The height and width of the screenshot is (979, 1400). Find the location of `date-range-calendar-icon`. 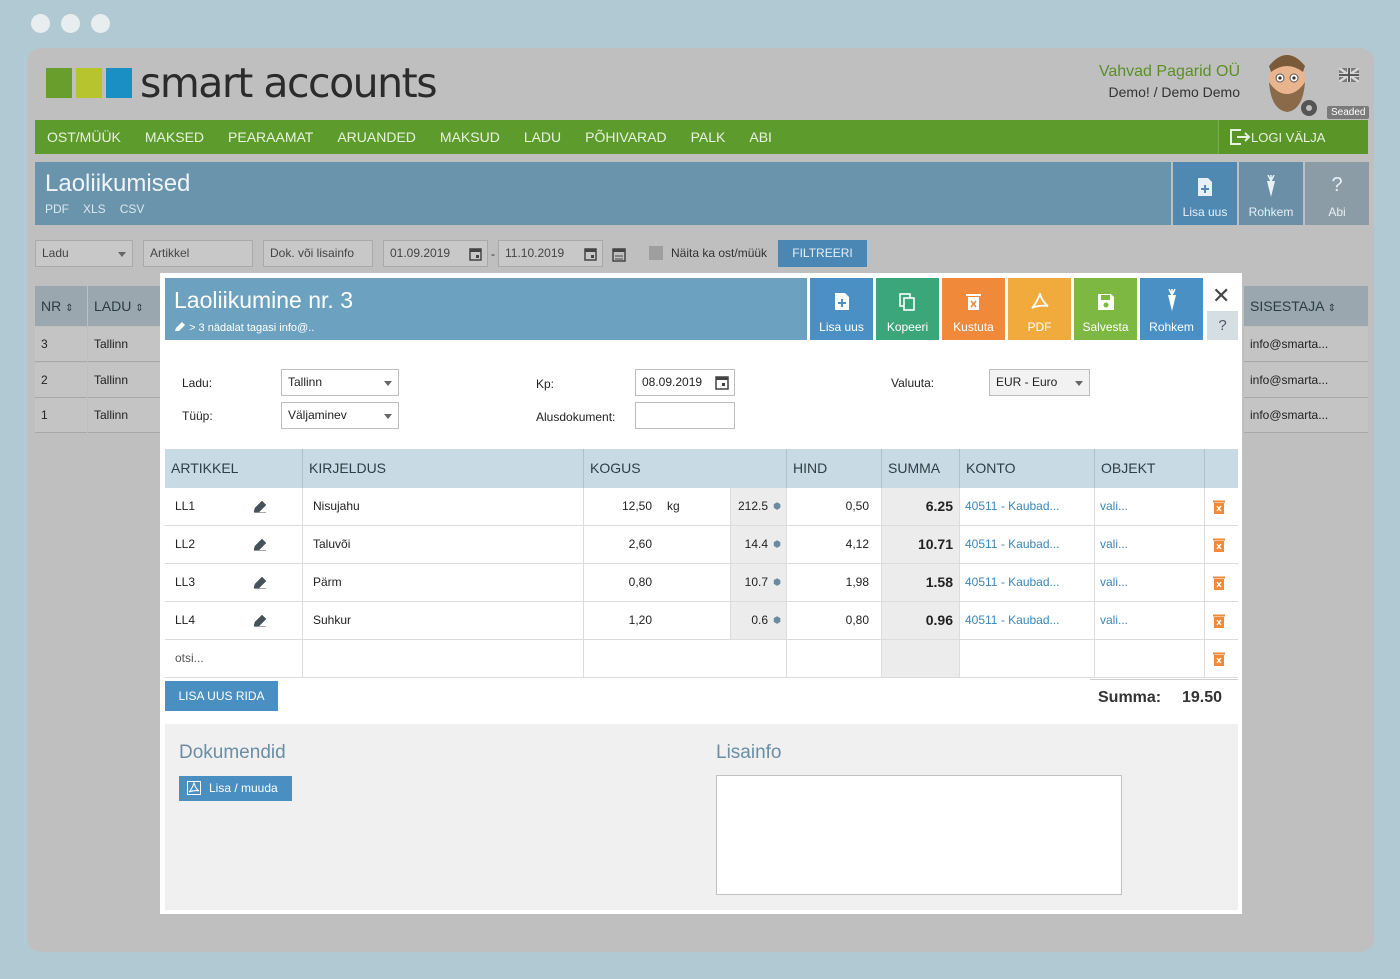

date-range-calendar-icon is located at coordinates (619, 254).